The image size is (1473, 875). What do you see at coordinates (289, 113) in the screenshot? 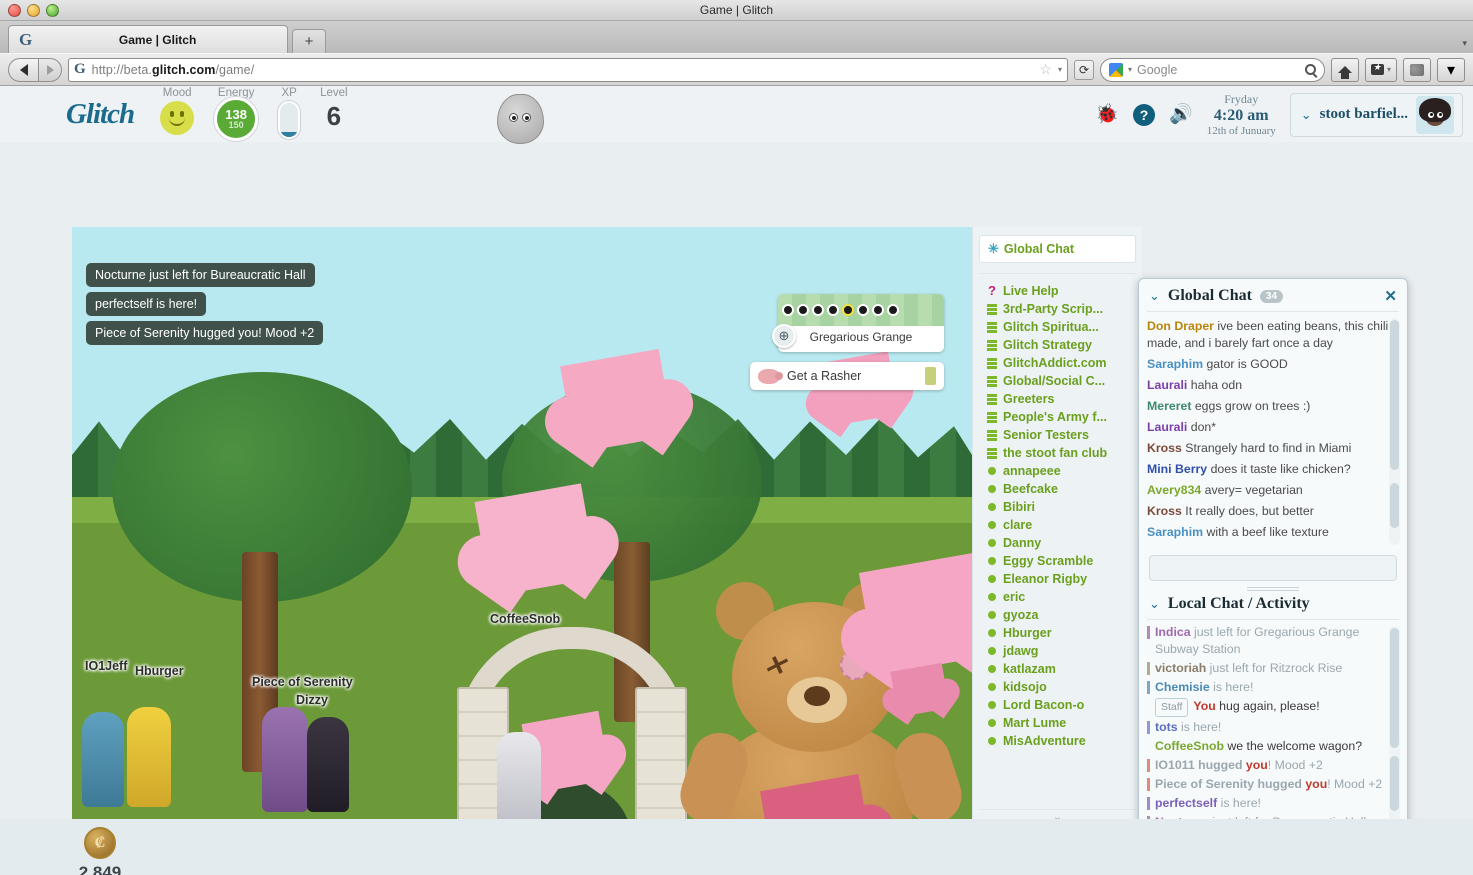
I see `xp-stat: XP` at bounding box center [289, 113].